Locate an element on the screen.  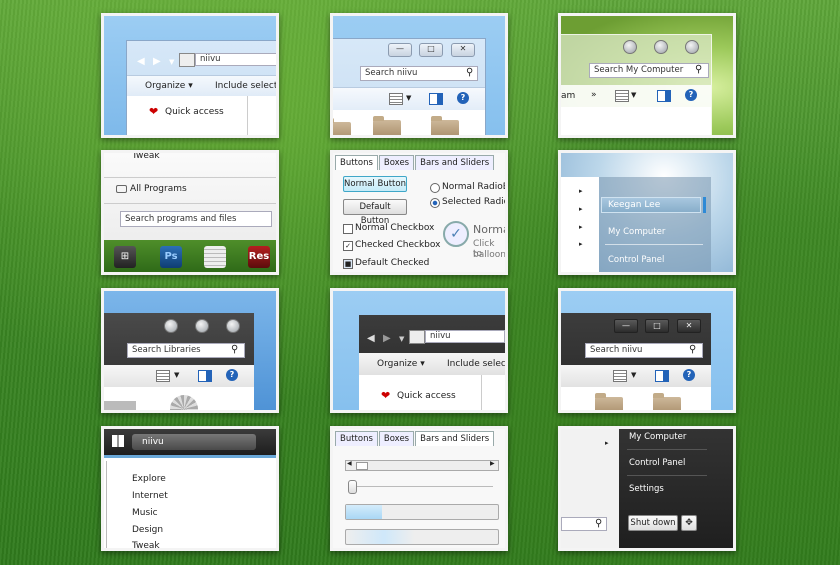
explore-item: Explore is located at coordinates (149, 479).